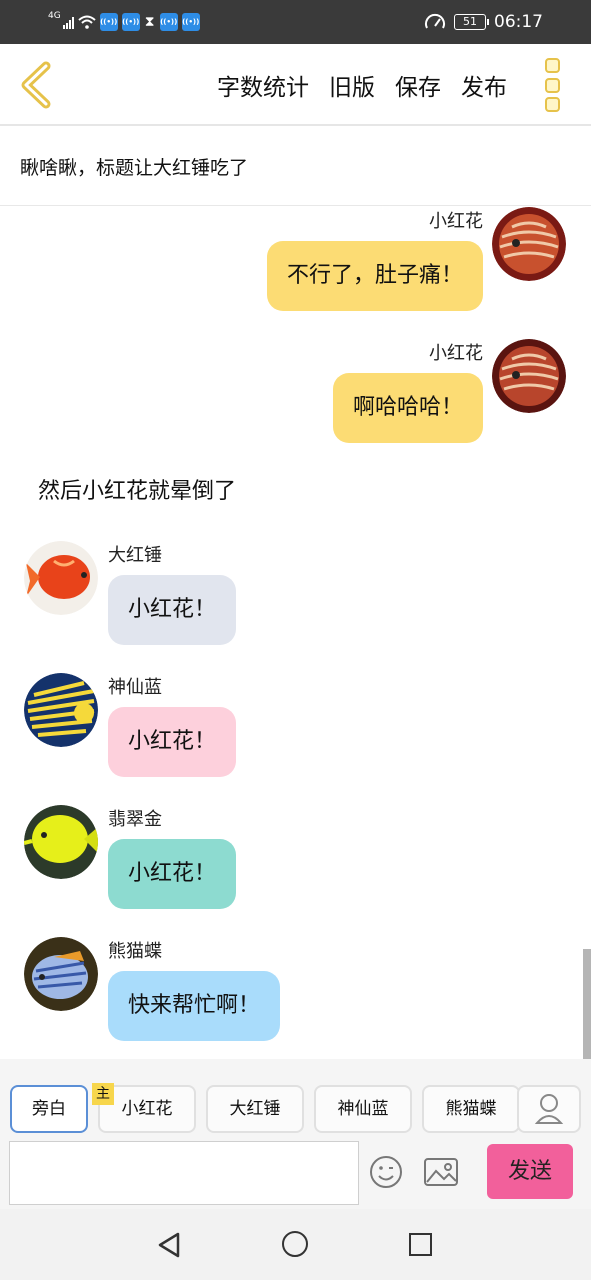 This screenshot has height=1280, width=591. Describe the element at coordinates (54, 16) in the screenshot. I see `network-type: 4G` at that location.